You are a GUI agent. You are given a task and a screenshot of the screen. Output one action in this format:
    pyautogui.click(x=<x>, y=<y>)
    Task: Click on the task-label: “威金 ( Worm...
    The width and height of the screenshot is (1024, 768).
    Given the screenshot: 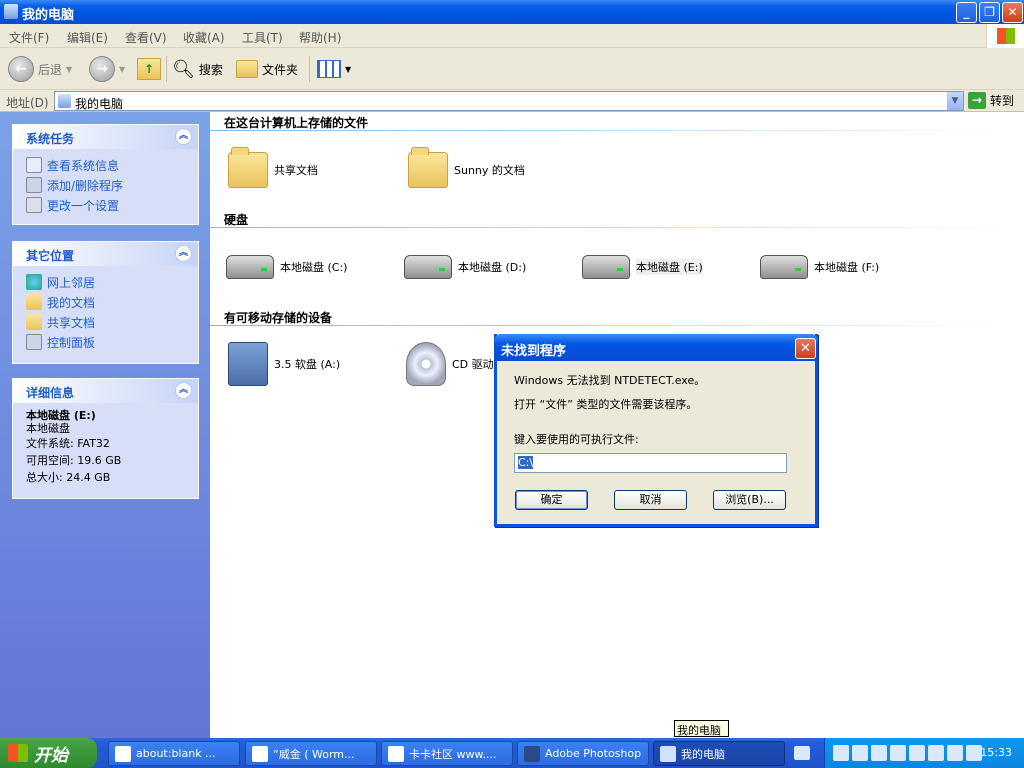 What is the action you would take?
    pyautogui.click(x=314, y=754)
    